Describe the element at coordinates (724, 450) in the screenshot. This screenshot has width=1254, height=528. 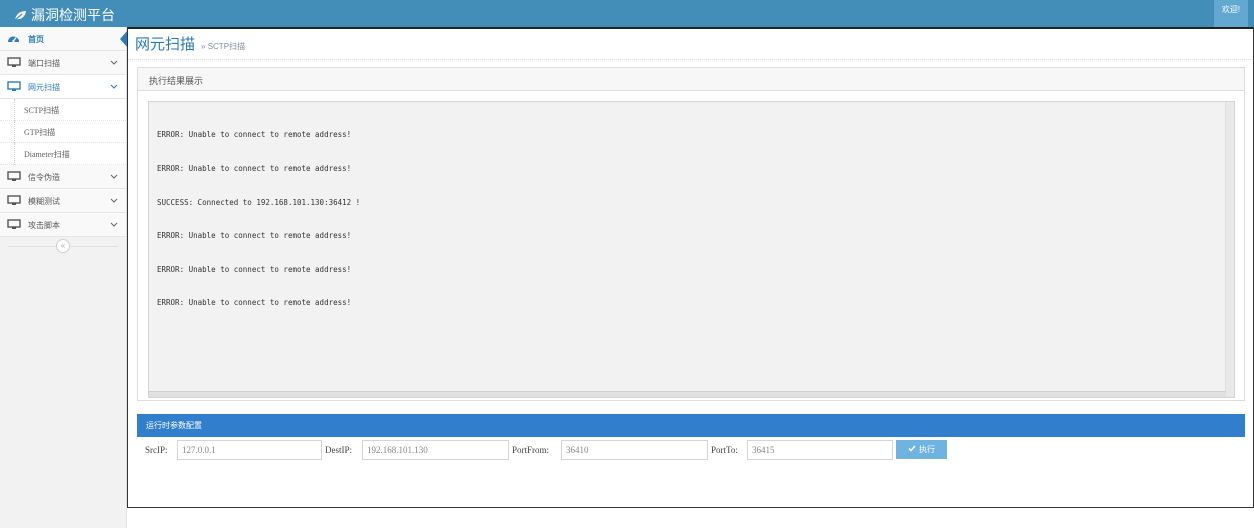
I see `port-to-label: PortTo:` at that location.